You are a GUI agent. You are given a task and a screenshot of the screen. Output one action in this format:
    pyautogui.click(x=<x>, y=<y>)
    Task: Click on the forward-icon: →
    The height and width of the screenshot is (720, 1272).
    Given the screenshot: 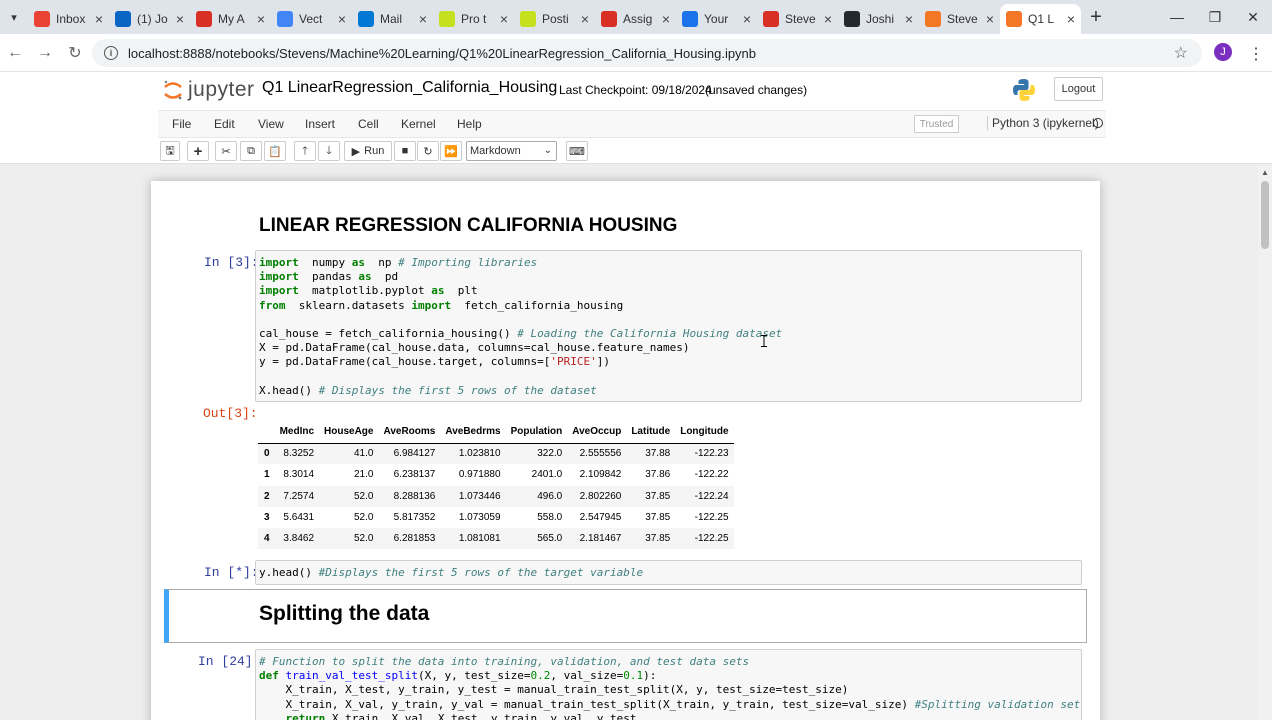 What is the action you would take?
    pyautogui.click(x=45, y=53)
    